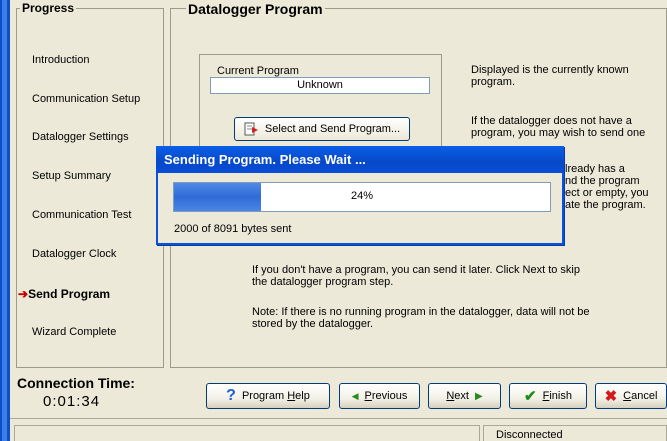 This screenshot has width=667, height=441. I want to click on cancel-x-icon: ✖, so click(611, 396).